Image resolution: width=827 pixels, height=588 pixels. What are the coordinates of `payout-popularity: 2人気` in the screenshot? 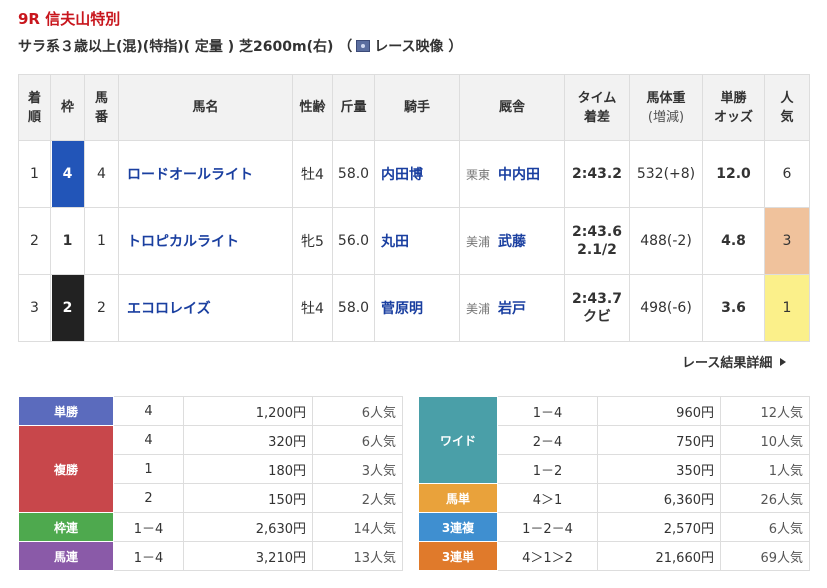 It's located at (357, 498).